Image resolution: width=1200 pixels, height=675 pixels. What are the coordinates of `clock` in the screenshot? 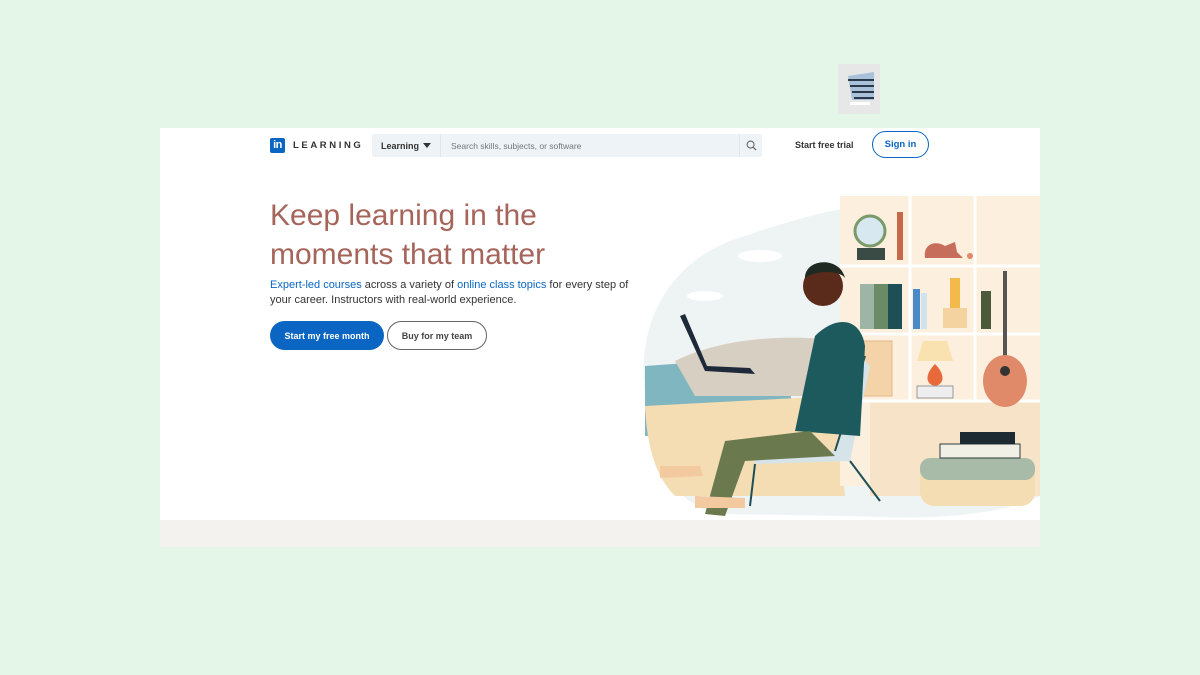 It's located at (935, 392).